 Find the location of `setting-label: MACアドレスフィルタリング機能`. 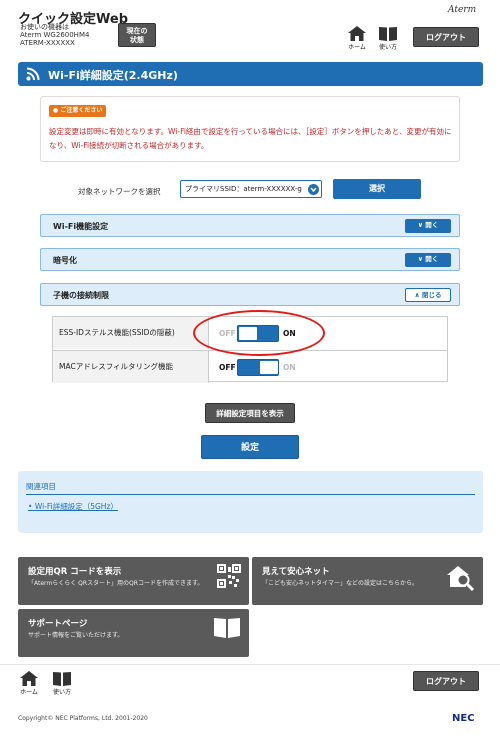

setting-label: MACアドレスフィルタリング機能 is located at coordinates (131, 367).